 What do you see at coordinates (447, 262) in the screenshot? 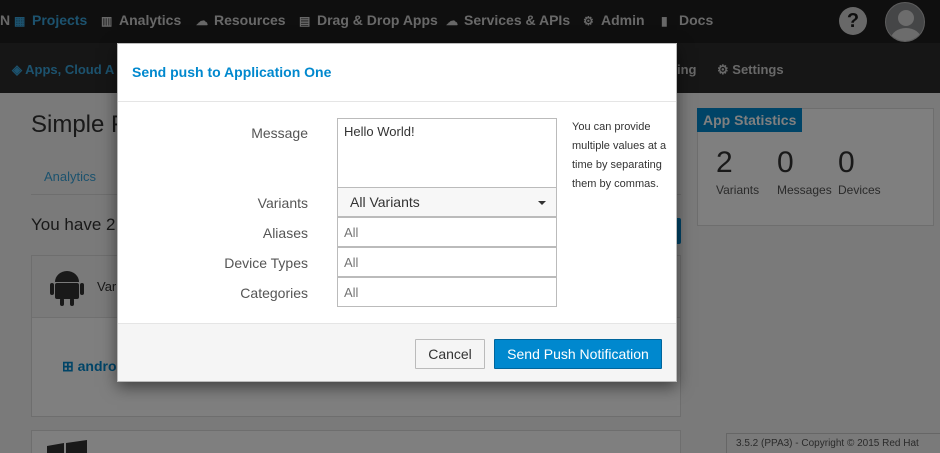
I see `device-types-input` at bounding box center [447, 262].